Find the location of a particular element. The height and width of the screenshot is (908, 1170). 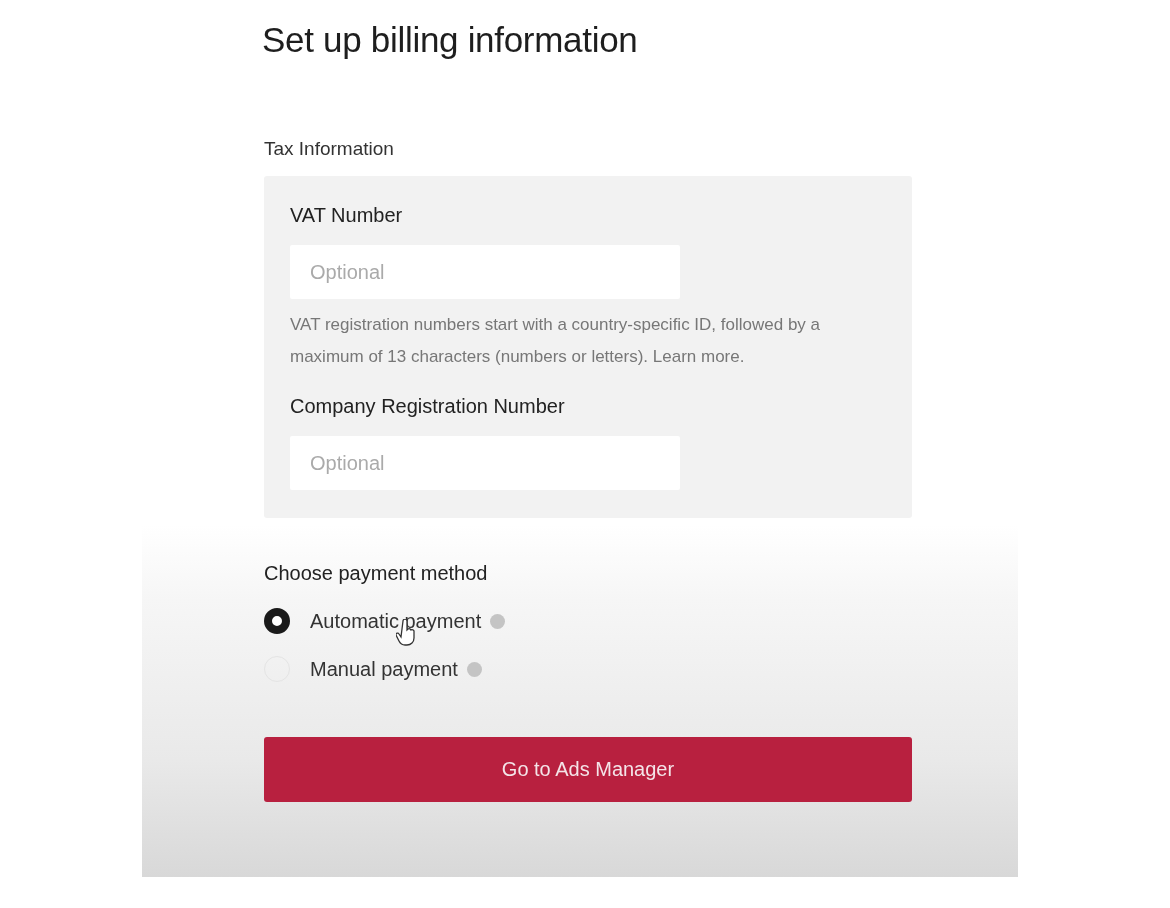

go-to-ads-manager-button: Go to Ads Manager is located at coordinates (588, 769).